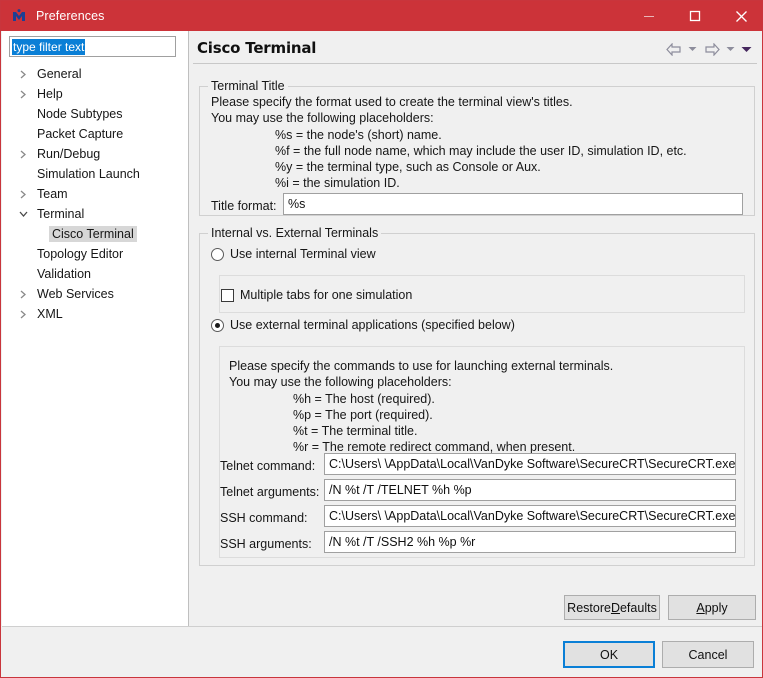 Image resolution: width=763 pixels, height=678 pixels. I want to click on chevron-down-filled-icon, so click(746, 49).